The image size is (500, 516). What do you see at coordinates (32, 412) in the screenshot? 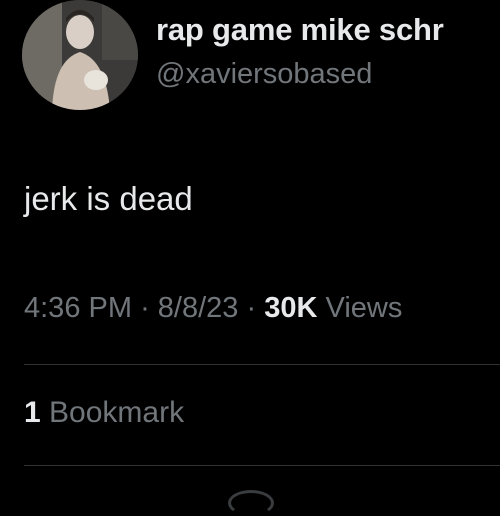
I see `bookmark-count: 1` at bounding box center [32, 412].